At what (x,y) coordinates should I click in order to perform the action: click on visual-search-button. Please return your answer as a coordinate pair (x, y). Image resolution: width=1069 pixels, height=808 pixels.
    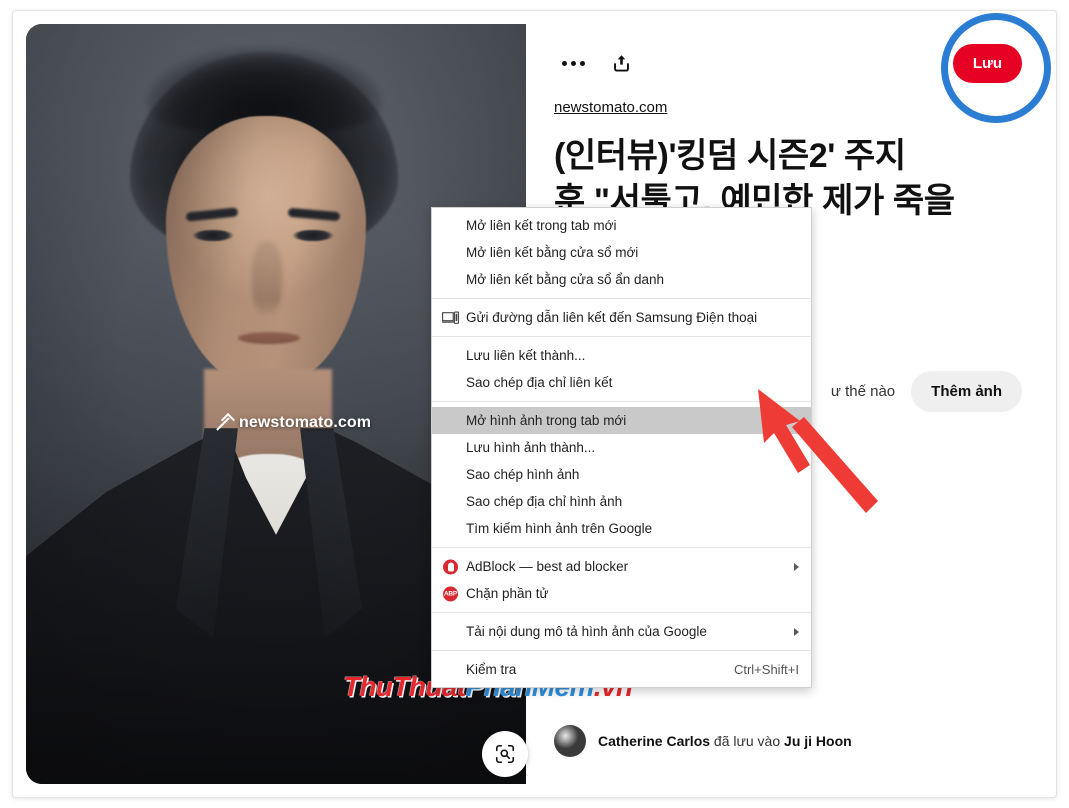
    Looking at the image, I should click on (505, 754).